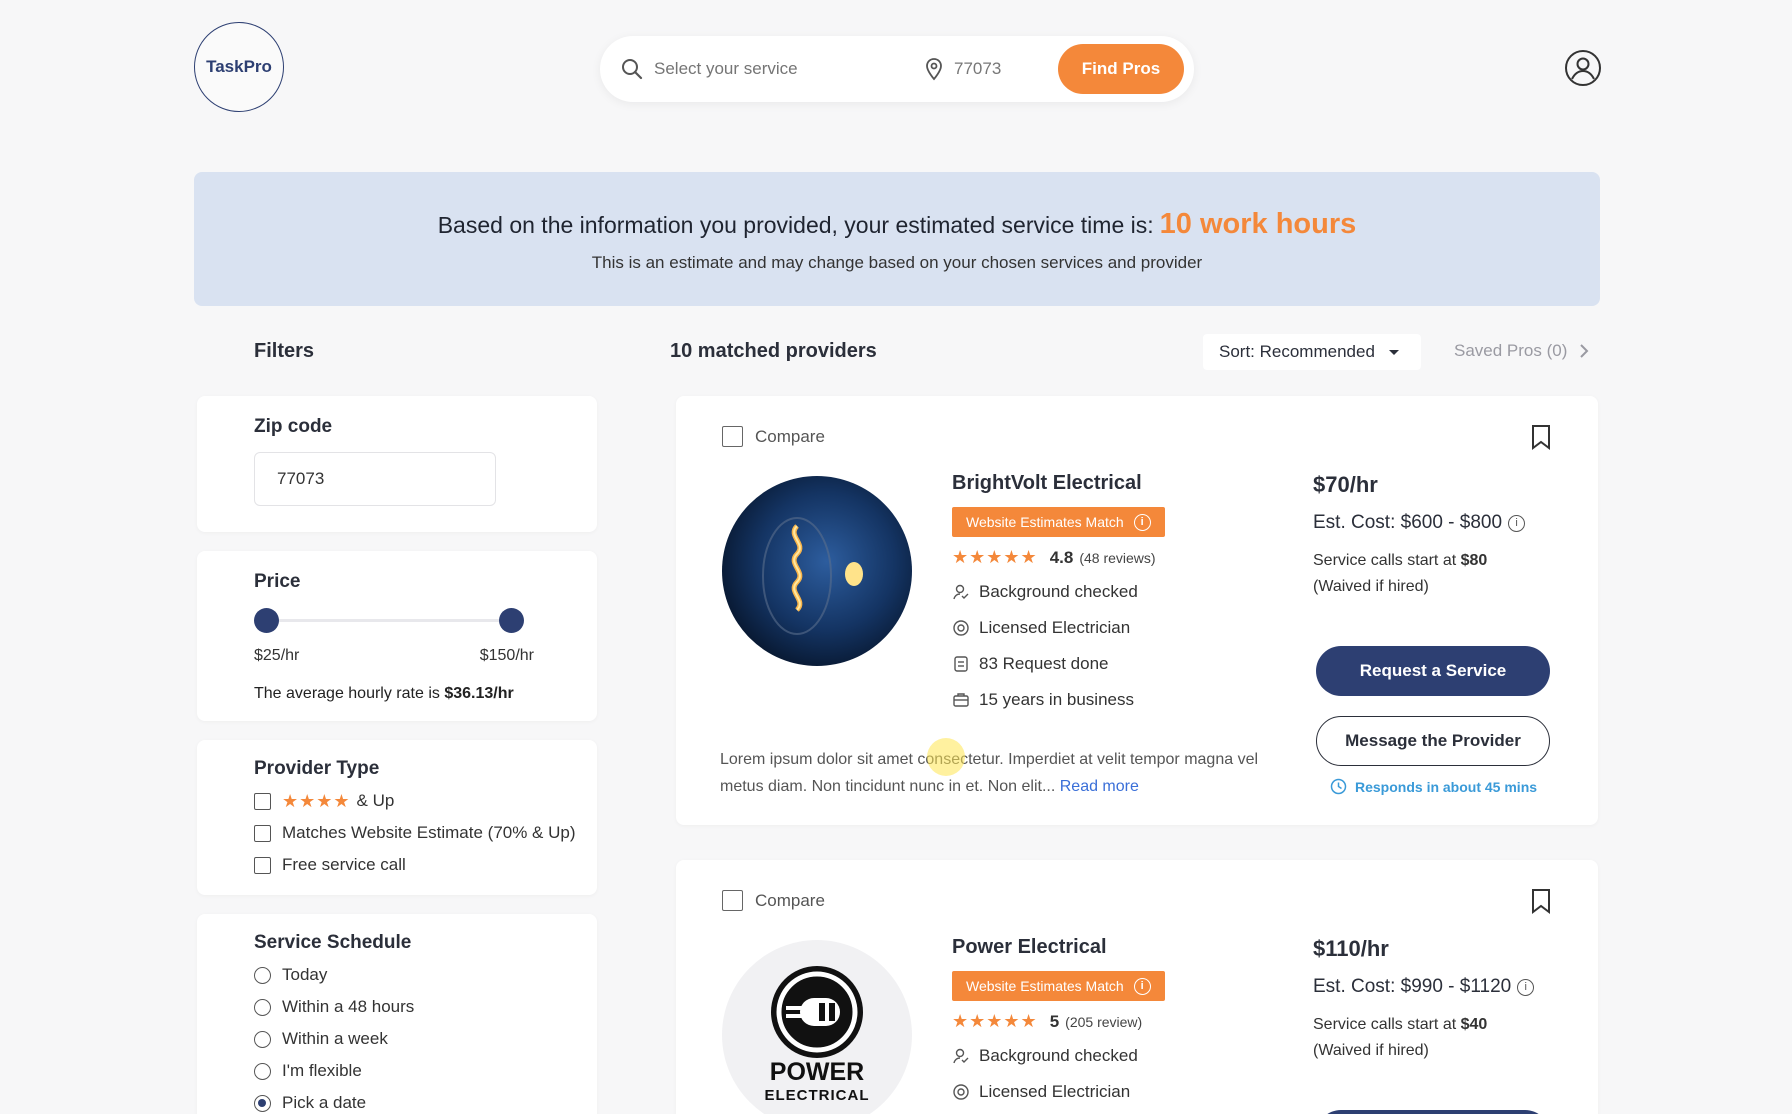 Image resolution: width=1792 pixels, height=1114 pixels. Describe the element at coordinates (316, 800) in the screenshot. I see `star-rating-icon: ★★★★` at that location.